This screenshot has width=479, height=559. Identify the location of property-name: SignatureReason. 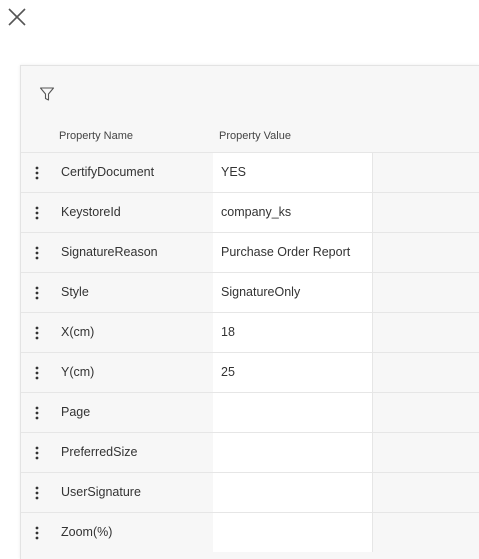
(109, 252).